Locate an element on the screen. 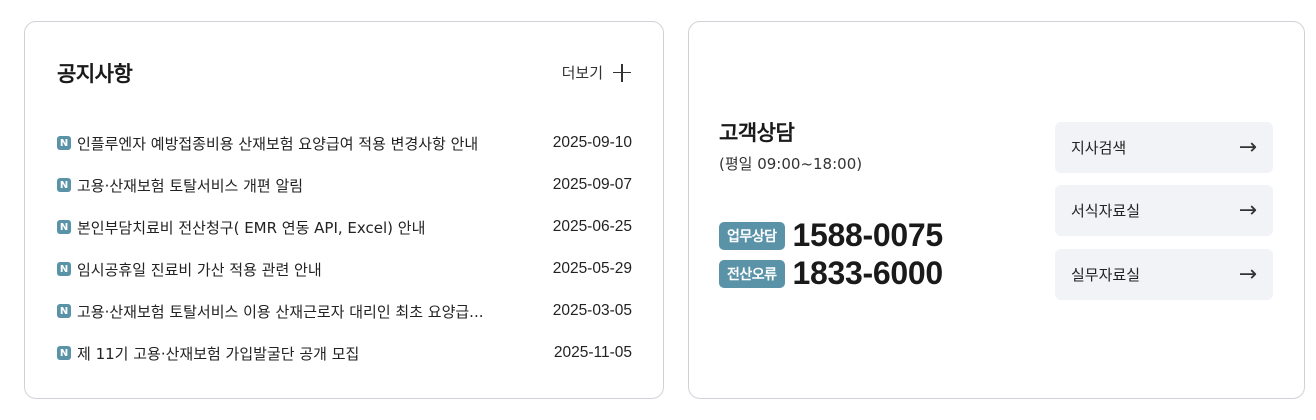 The height and width of the screenshot is (420, 1316). phone-label-badge: 전산오류 is located at coordinates (752, 273).